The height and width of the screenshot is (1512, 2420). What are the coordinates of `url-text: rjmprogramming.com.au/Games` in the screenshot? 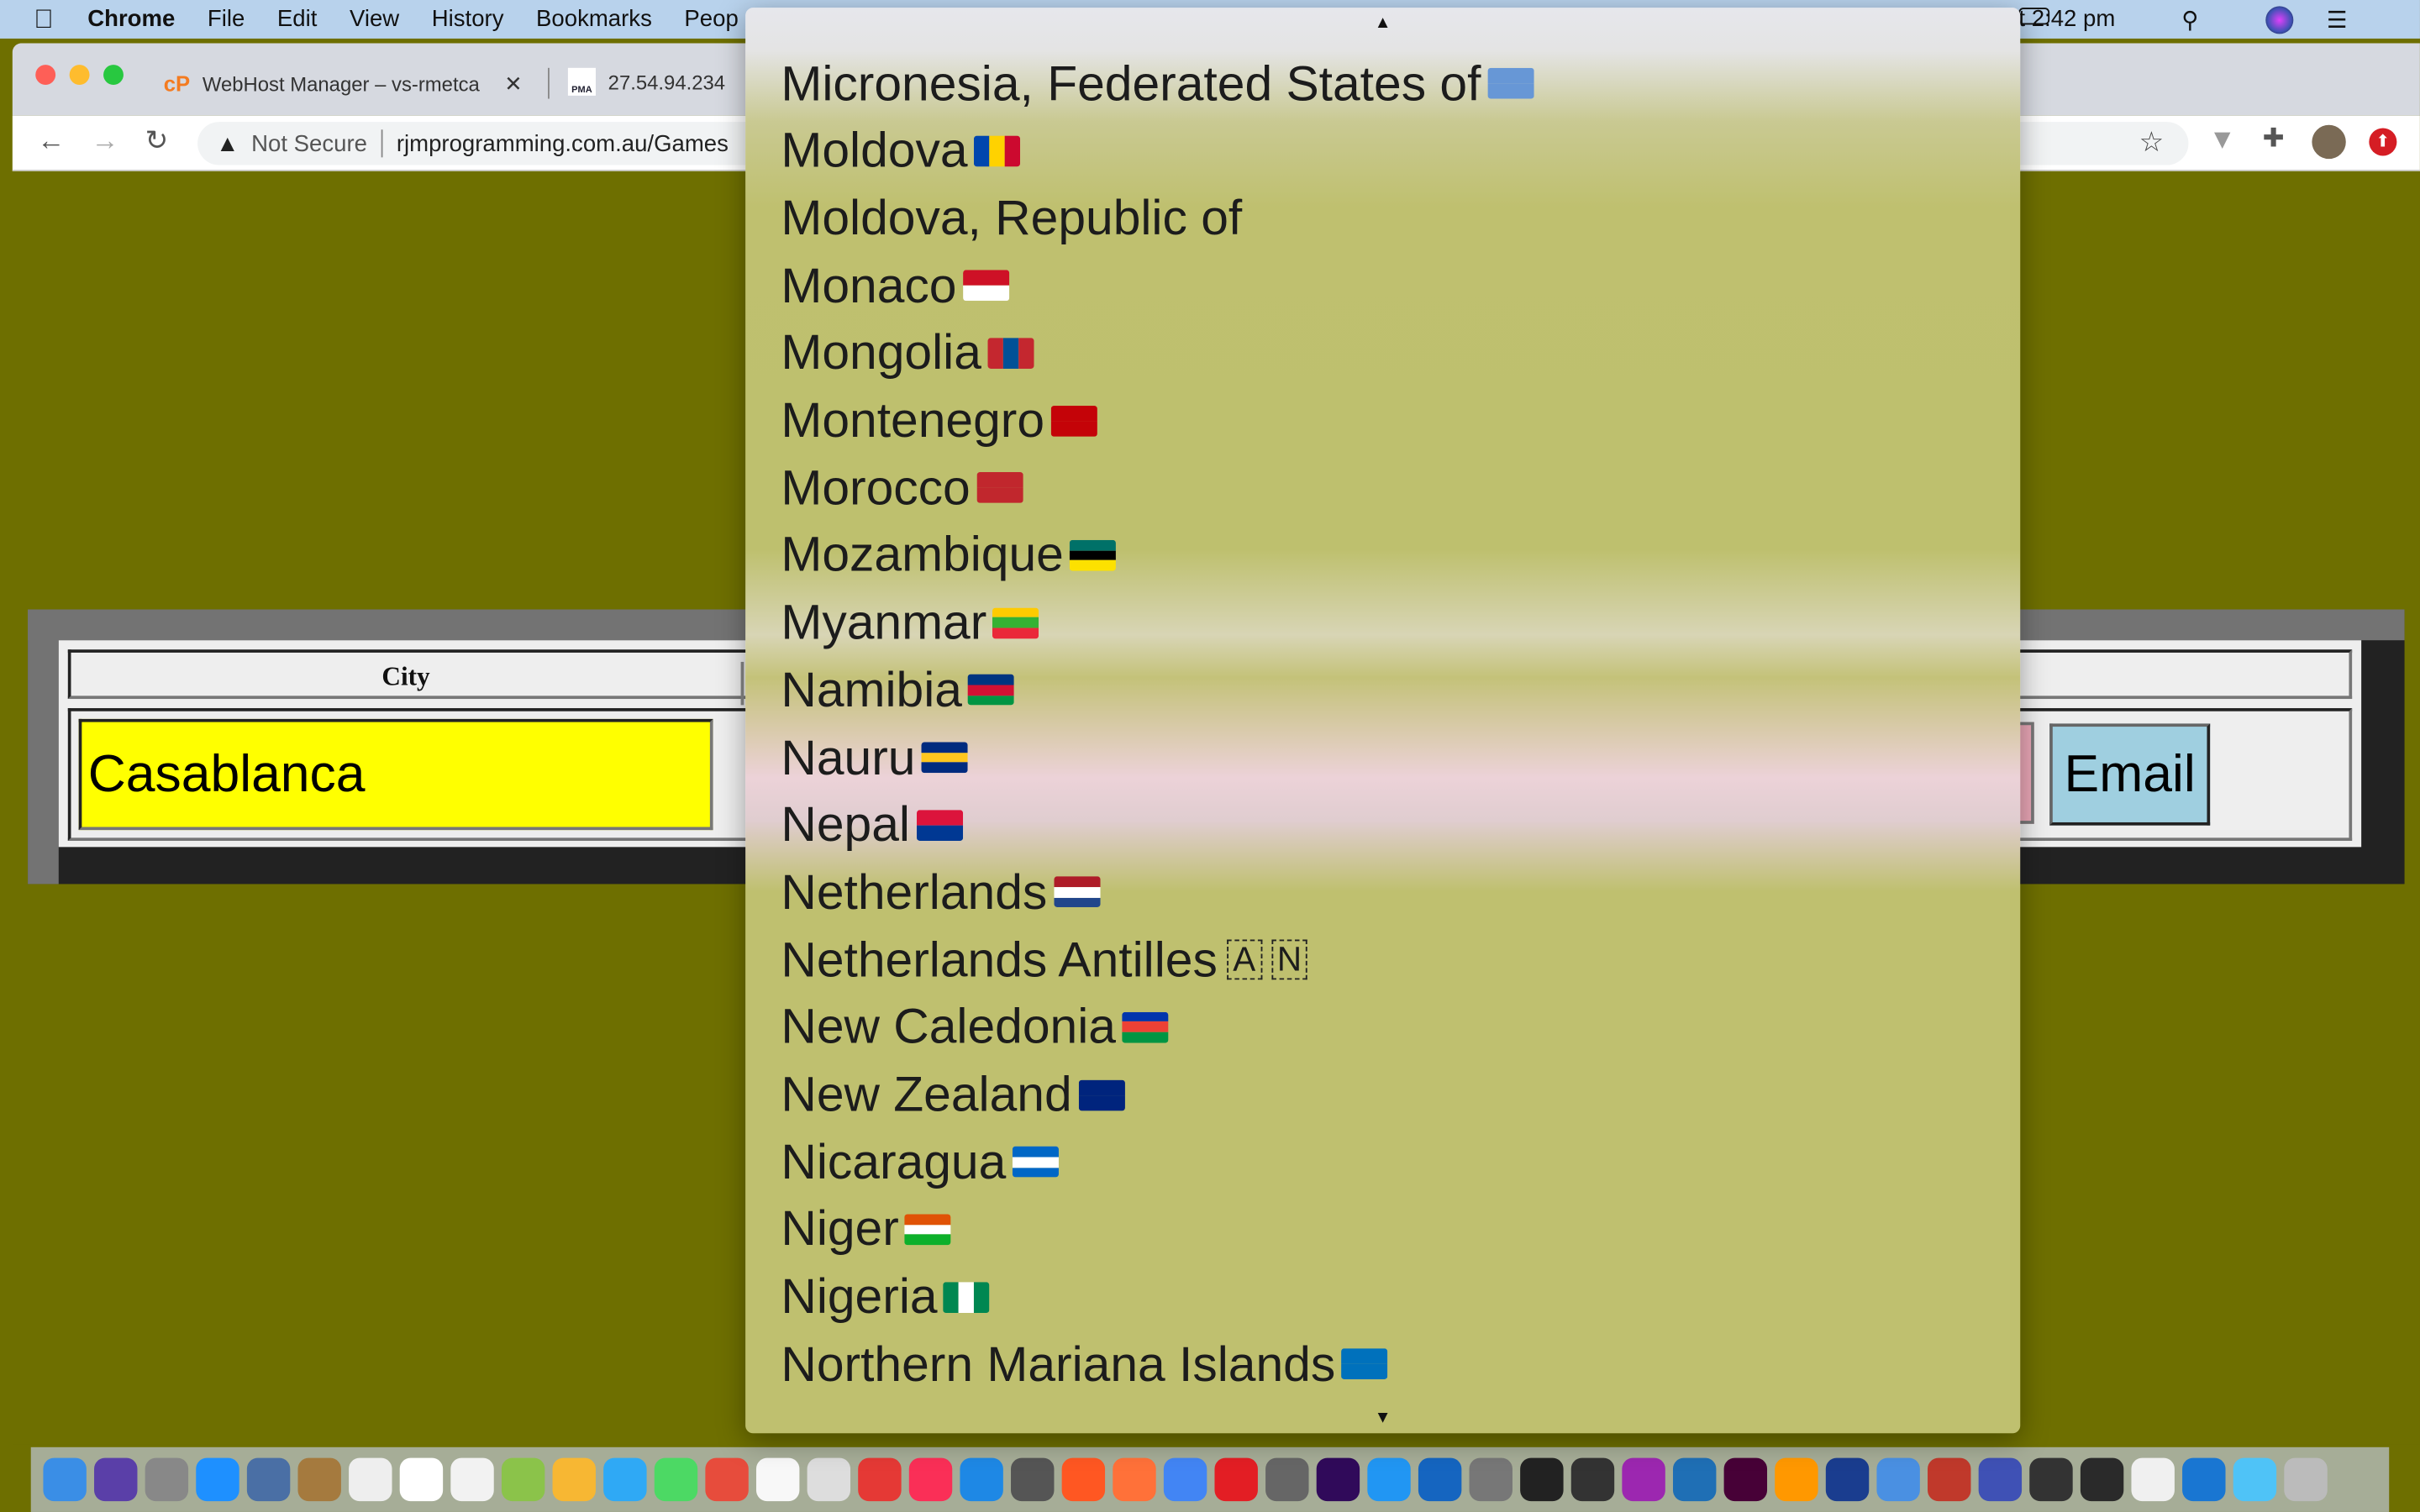 It's located at (563, 143).